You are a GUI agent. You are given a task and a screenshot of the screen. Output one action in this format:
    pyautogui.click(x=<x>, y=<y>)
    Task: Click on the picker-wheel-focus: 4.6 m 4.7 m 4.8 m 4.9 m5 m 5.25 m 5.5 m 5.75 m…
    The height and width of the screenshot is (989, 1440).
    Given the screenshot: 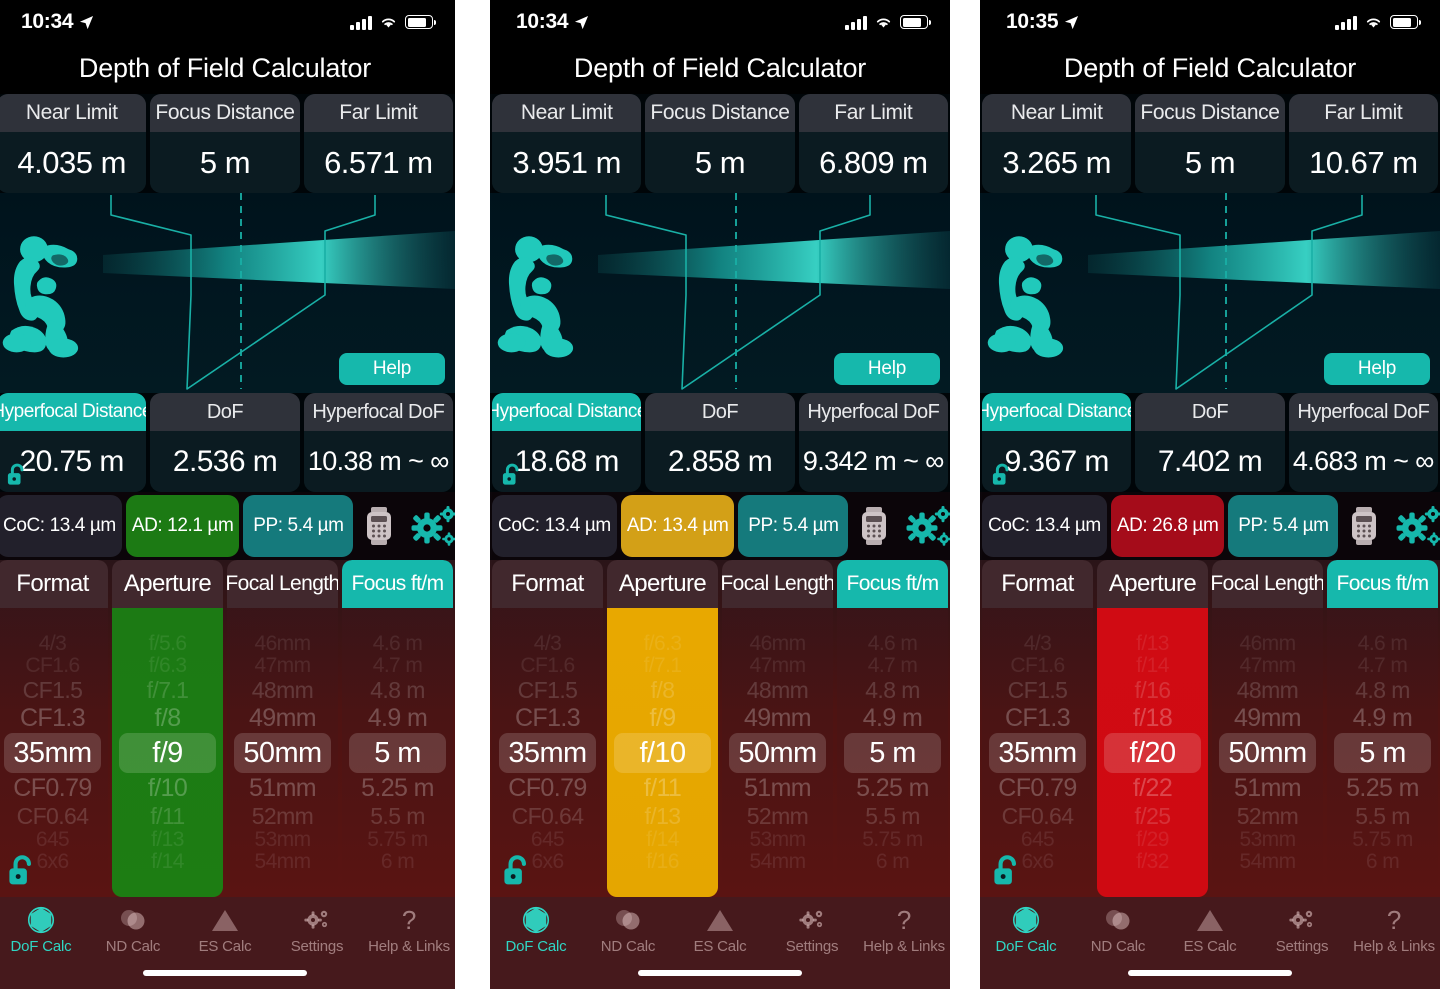 What is the action you would take?
    pyautogui.click(x=892, y=752)
    